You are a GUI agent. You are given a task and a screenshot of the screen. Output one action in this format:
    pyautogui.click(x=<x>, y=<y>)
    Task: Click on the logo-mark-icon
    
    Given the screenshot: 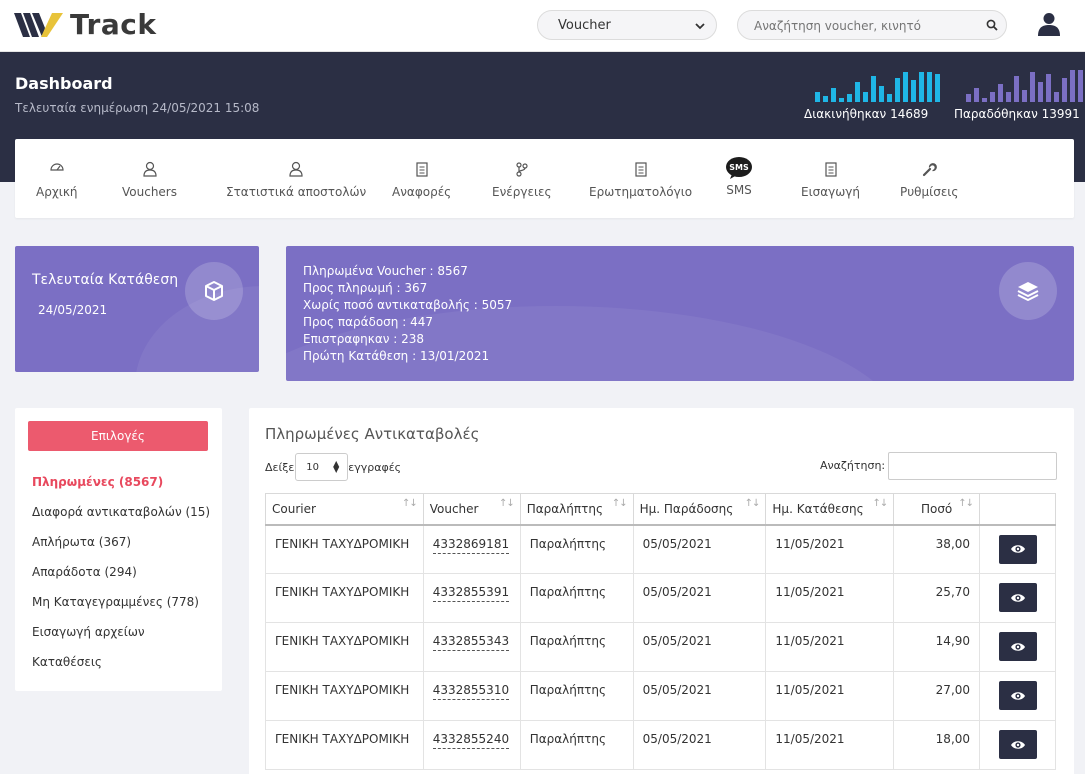 What is the action you would take?
    pyautogui.click(x=38, y=24)
    